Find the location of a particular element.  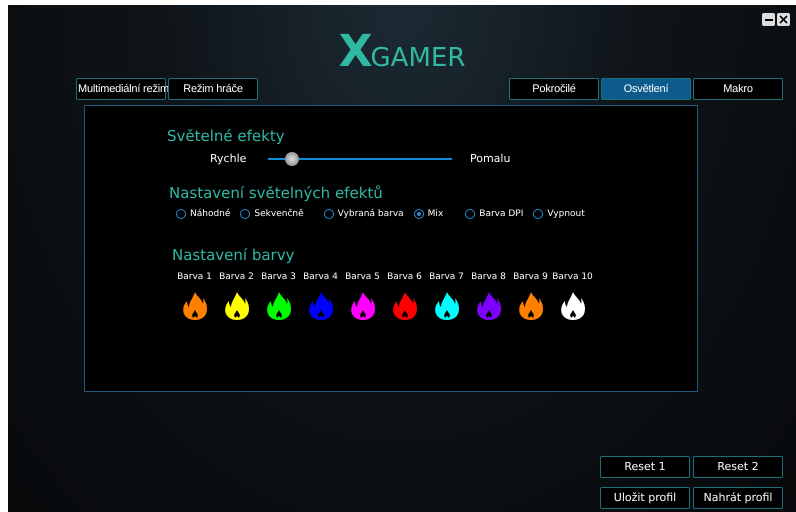

section-title: Nastavení světelných efektů is located at coordinates (276, 192).